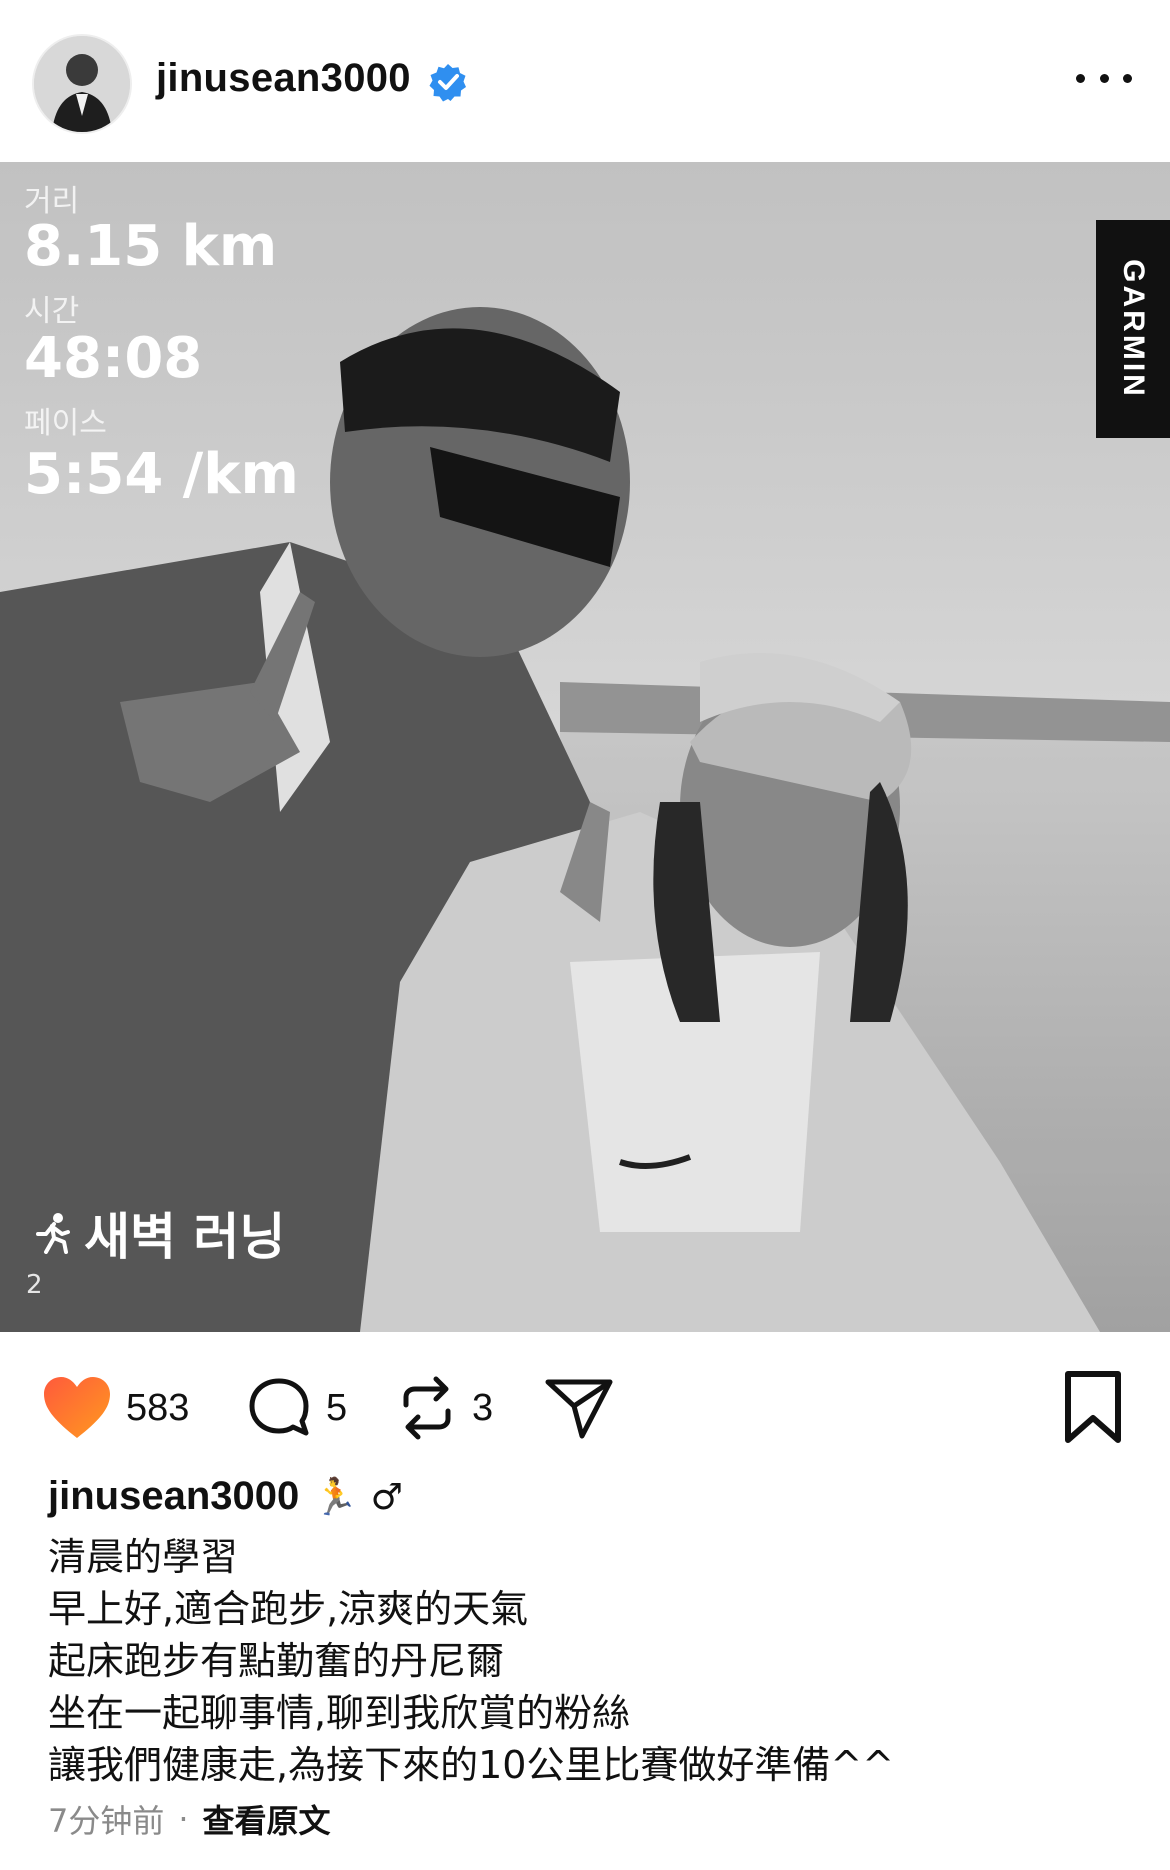  I want to click on stat-time-value: 48:08, so click(113, 358).